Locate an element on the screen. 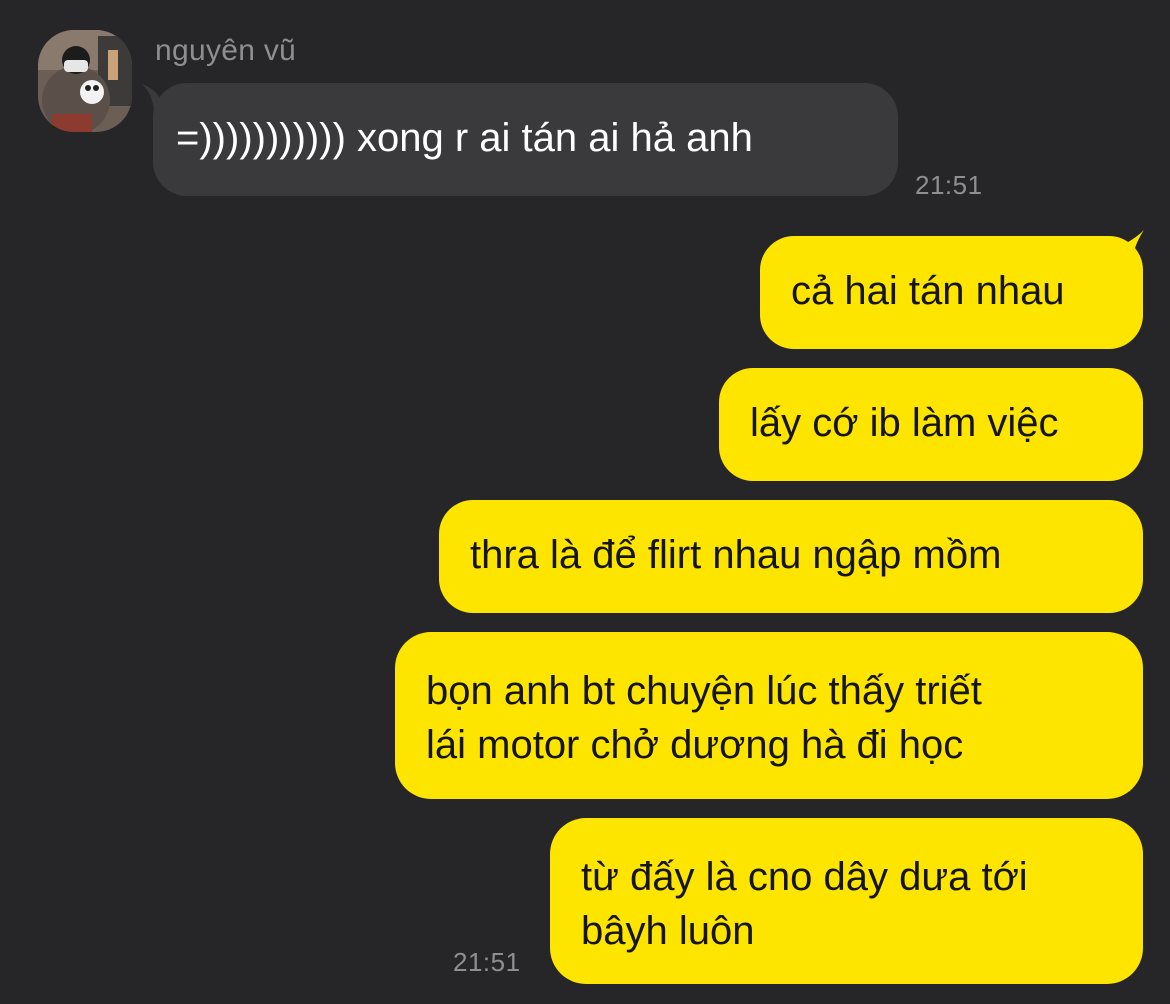  outgoing-message-text: cả hai tán nhau is located at coordinates (928, 291).